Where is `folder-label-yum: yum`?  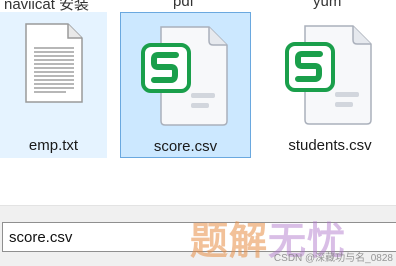
folder-label-yum: yum is located at coordinates (327, 5).